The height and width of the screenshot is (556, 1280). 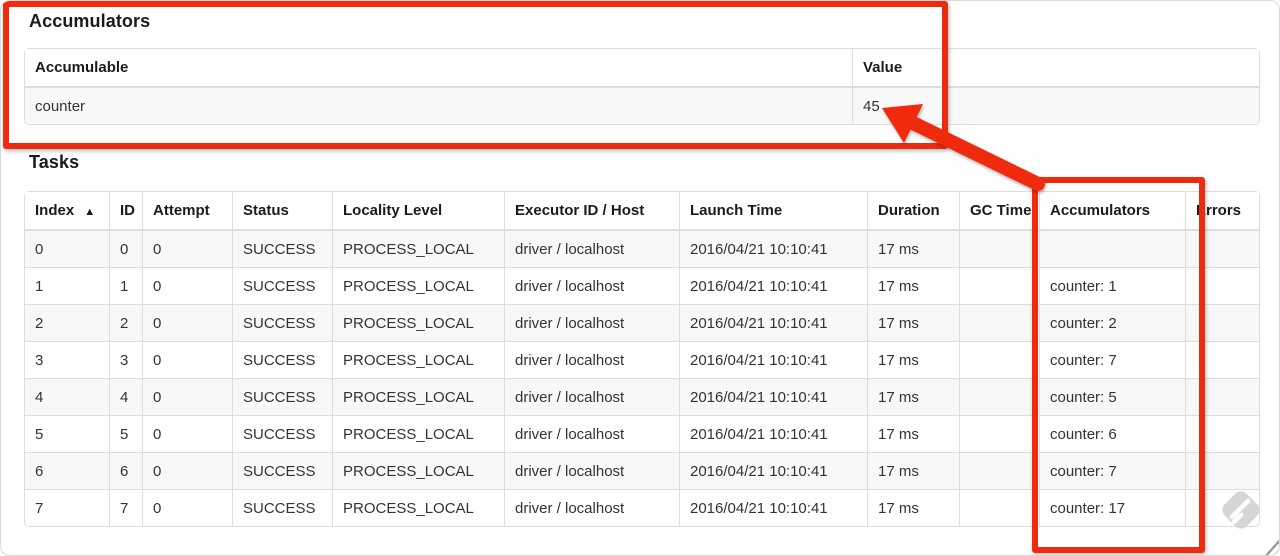 I want to click on accumulators-heading: Accumulators, so click(x=90, y=21).